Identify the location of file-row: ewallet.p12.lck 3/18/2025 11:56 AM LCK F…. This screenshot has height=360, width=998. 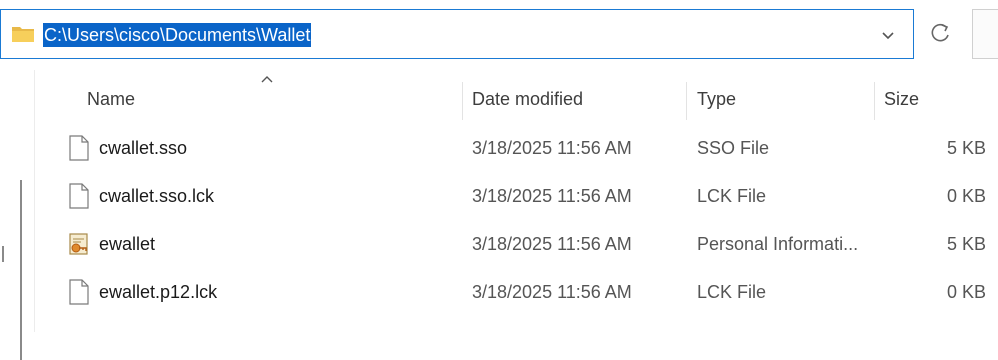
(519, 292).